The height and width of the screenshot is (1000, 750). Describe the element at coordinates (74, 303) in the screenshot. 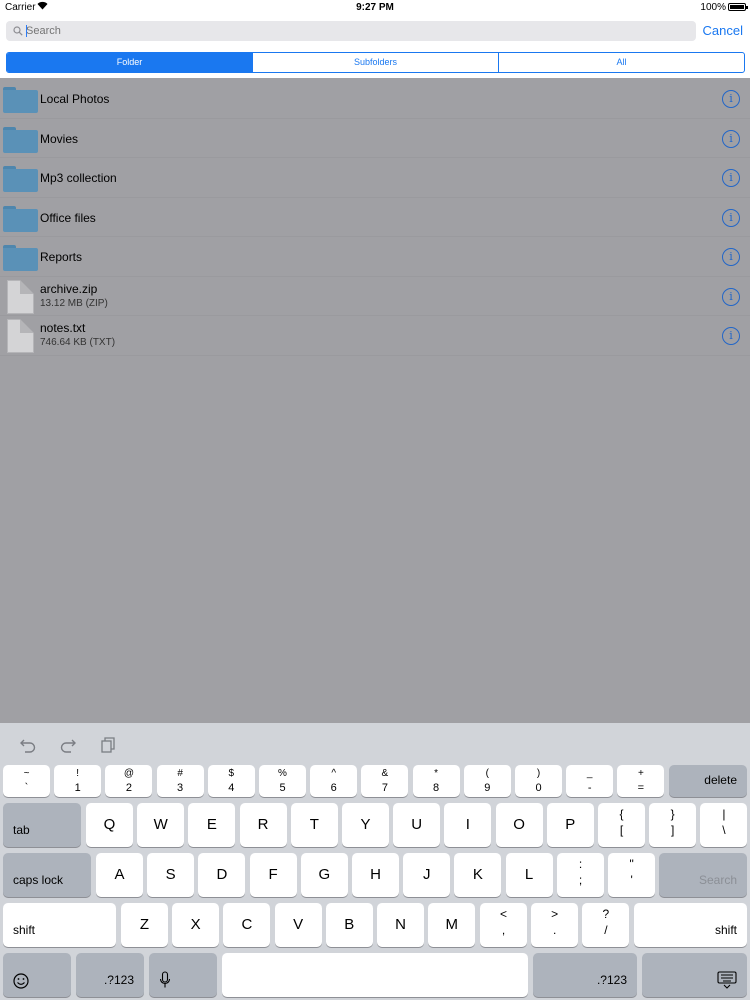

I see `item-detail: 13.12 MB (ZIP)` at that location.